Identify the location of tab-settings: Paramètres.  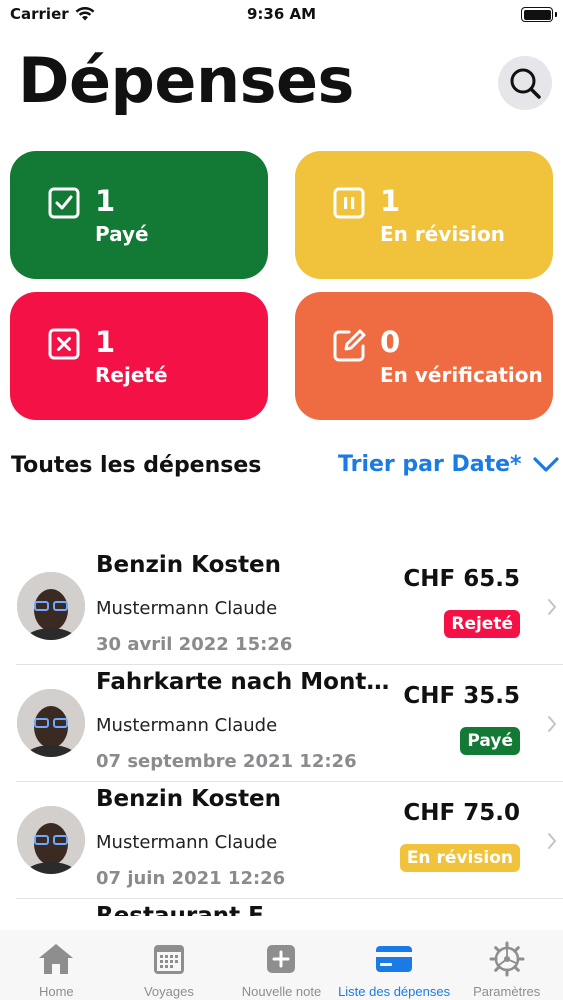
(506, 965).